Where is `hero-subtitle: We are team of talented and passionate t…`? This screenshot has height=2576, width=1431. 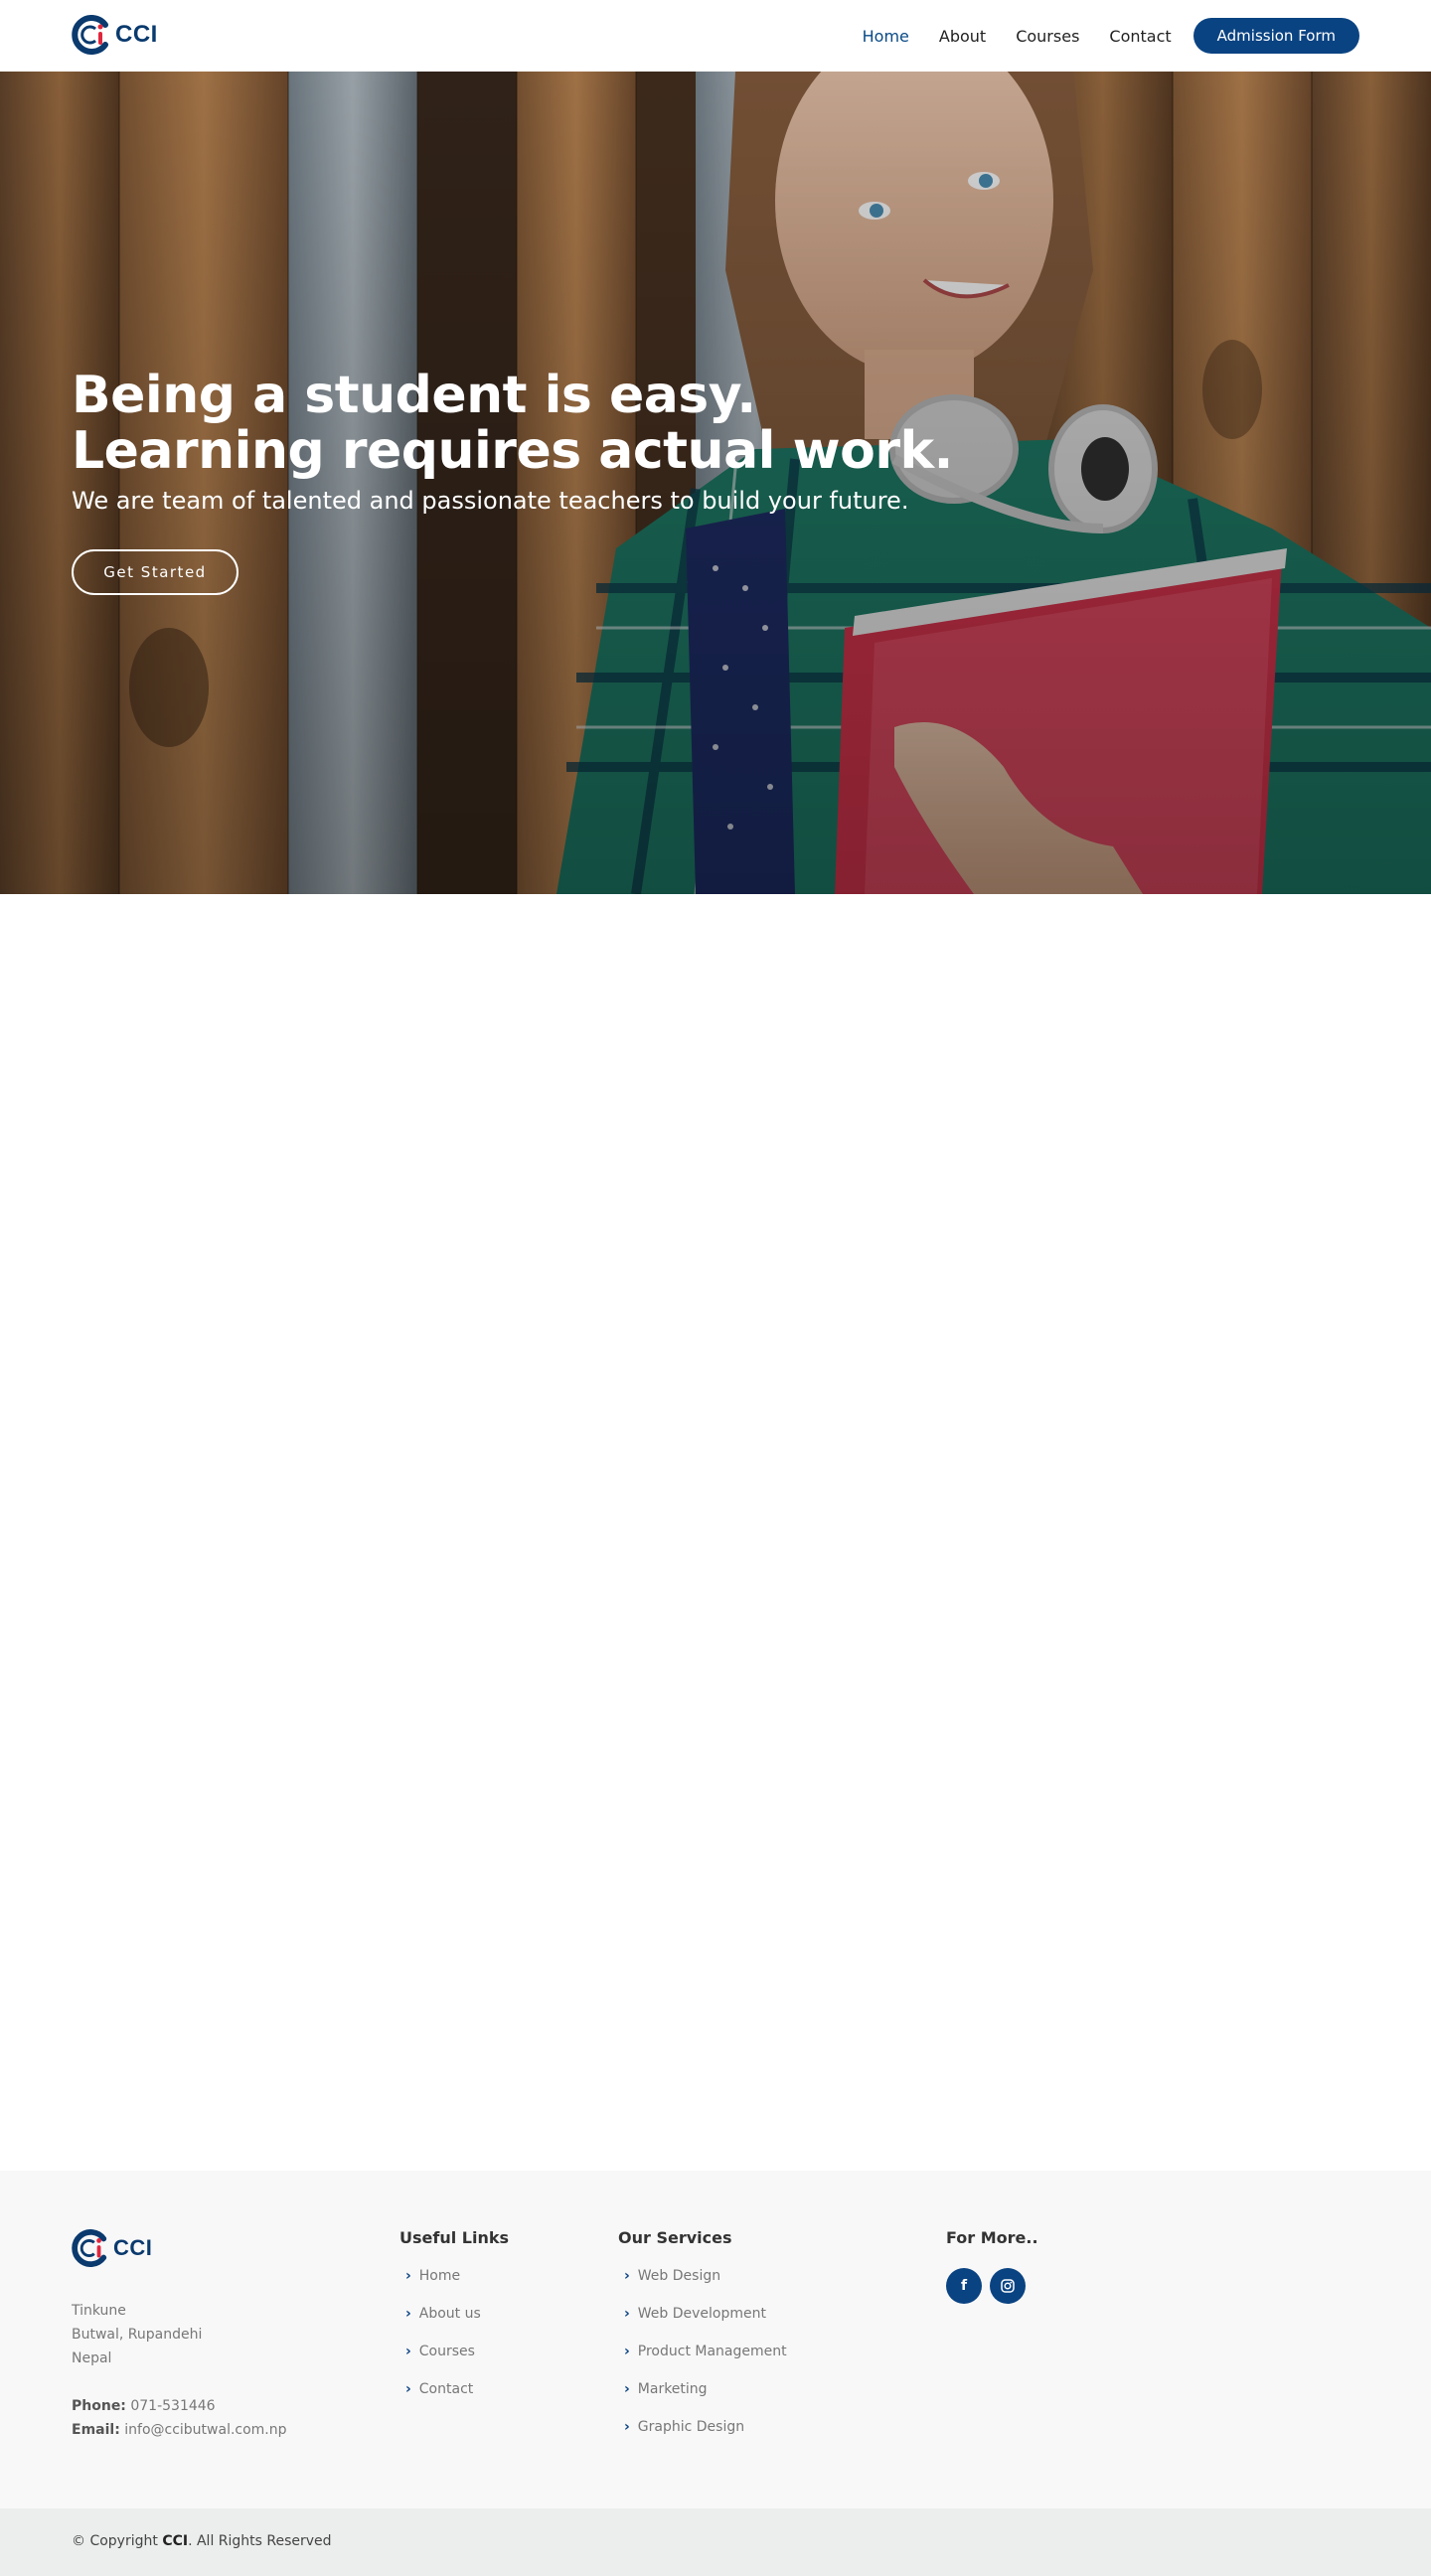
hero-subtitle: We are team of talented and passionate t… is located at coordinates (490, 501).